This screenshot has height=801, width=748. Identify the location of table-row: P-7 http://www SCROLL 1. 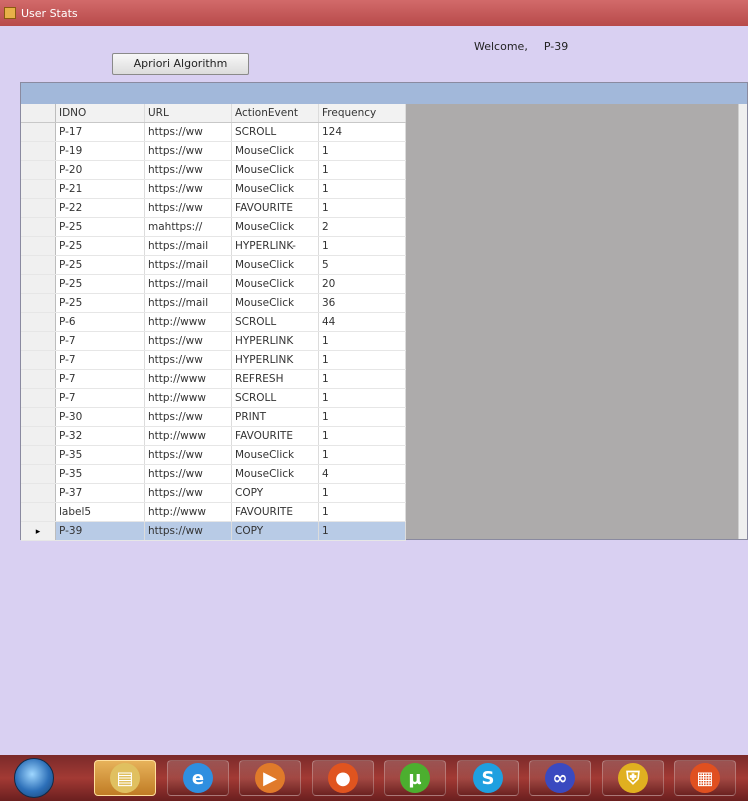
(213, 398).